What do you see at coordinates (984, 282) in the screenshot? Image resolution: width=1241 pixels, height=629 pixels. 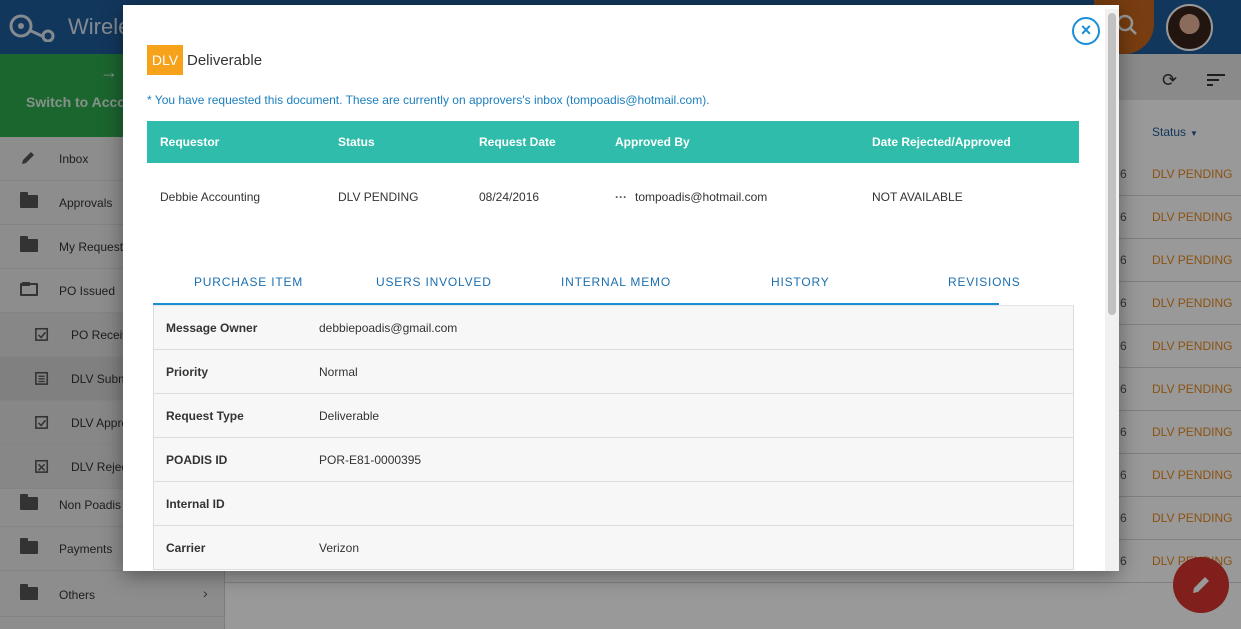 I see `tab-revisions: REVISIONS` at bounding box center [984, 282].